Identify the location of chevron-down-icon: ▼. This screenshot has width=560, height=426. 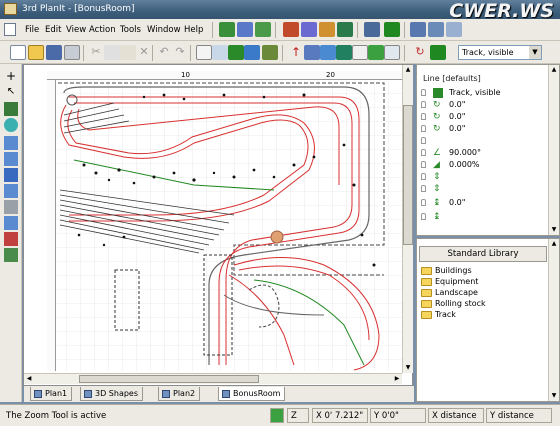
(535, 52).